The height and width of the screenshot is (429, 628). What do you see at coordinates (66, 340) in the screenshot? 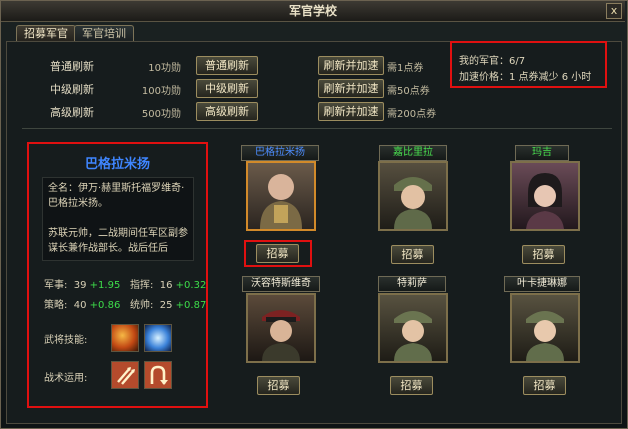
I see `skills-label: 武将技能:` at bounding box center [66, 340].